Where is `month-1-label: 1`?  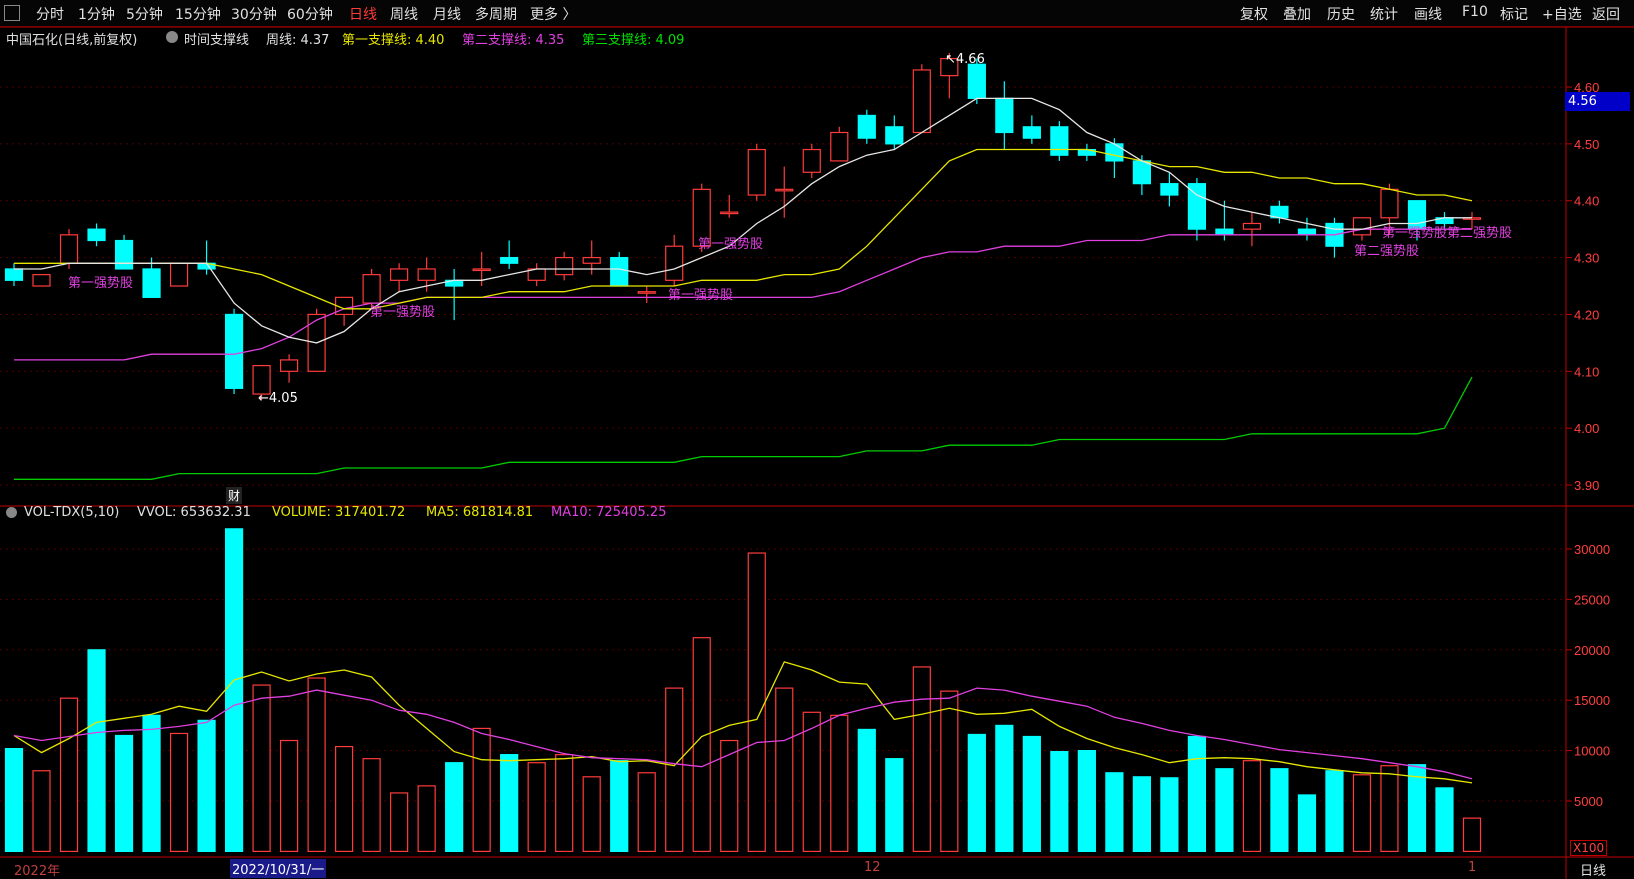 month-1-label: 1 is located at coordinates (1472, 867).